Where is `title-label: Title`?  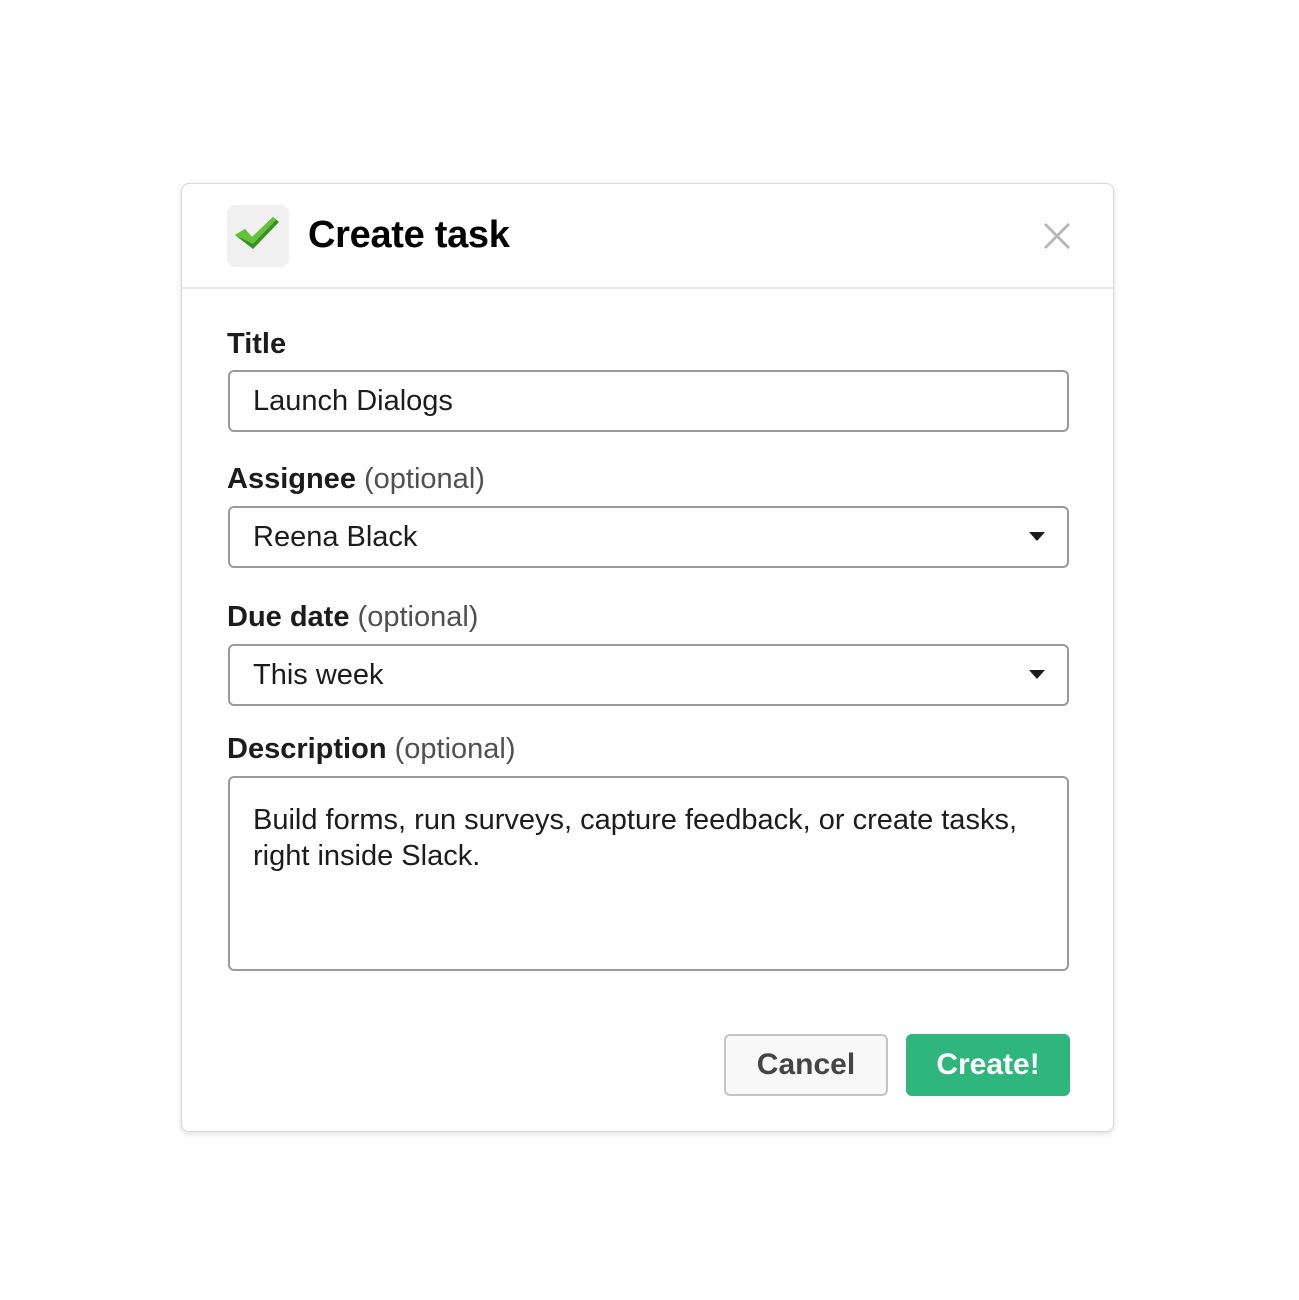 title-label: Title is located at coordinates (257, 344).